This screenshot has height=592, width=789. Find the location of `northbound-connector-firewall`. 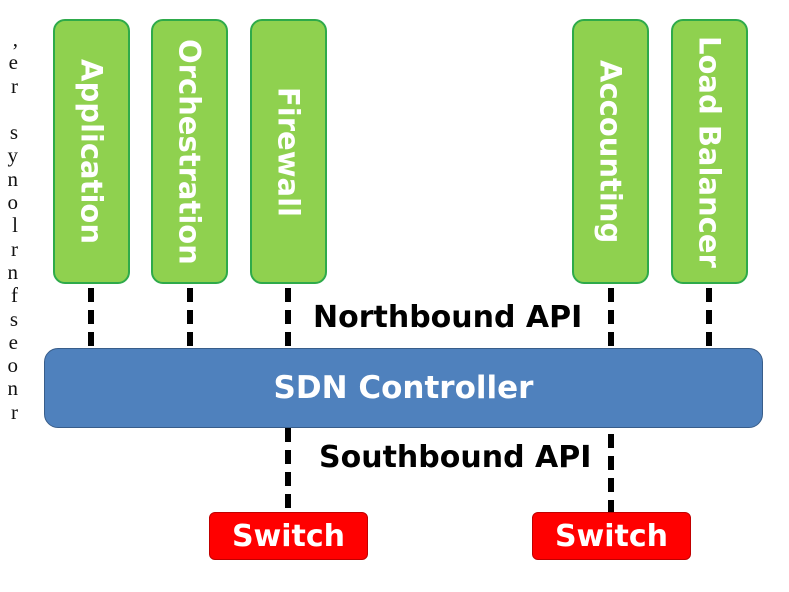

northbound-connector-firewall is located at coordinates (288, 318).